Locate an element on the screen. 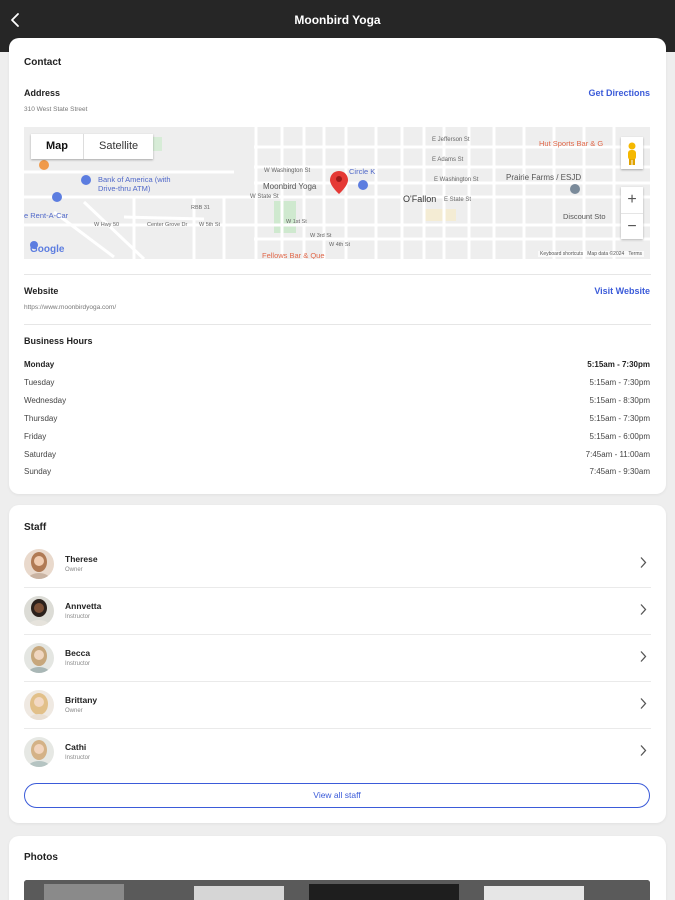 The image size is (675, 900). map-label-prairie: Prairie Farms / ESJD is located at coordinates (544, 177).